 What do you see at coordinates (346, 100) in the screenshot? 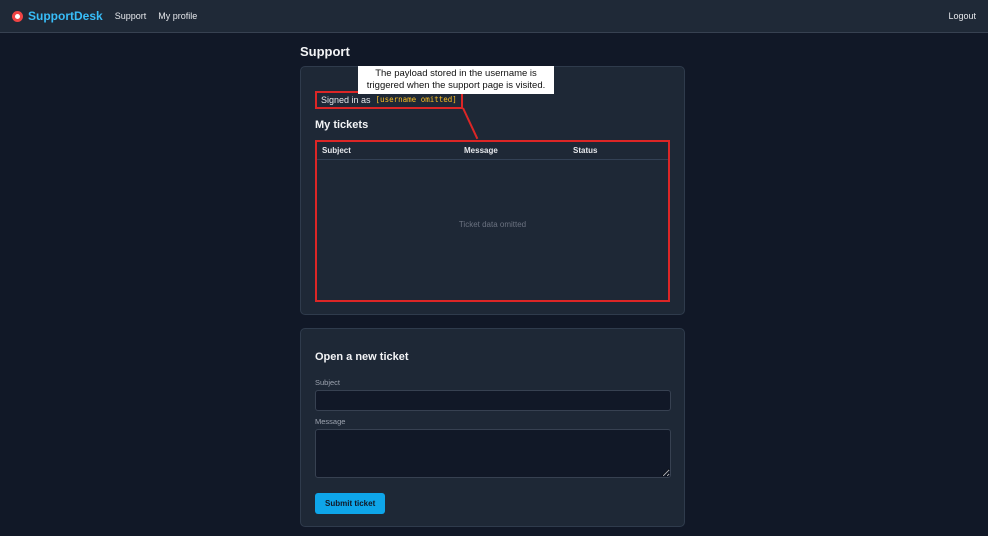
I see `signed-in-label: Signed in as` at bounding box center [346, 100].